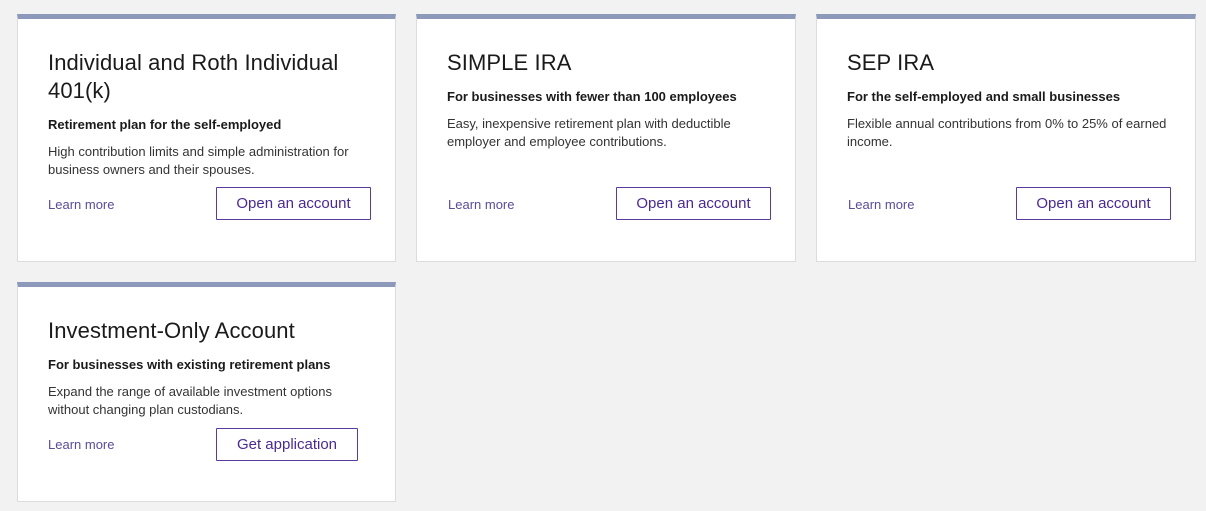  Describe the element at coordinates (193, 76) in the screenshot. I see `card-title: Individual and Roth Individual 401(k)` at that location.